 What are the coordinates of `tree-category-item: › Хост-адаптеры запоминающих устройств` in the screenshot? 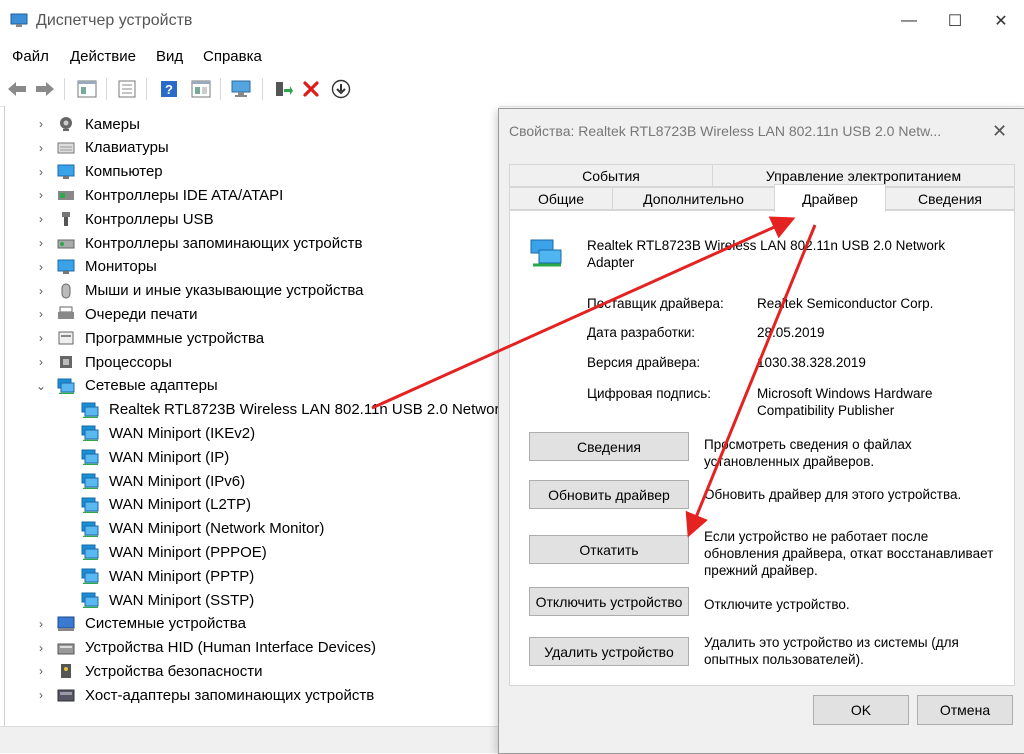 It's located at (252, 695).